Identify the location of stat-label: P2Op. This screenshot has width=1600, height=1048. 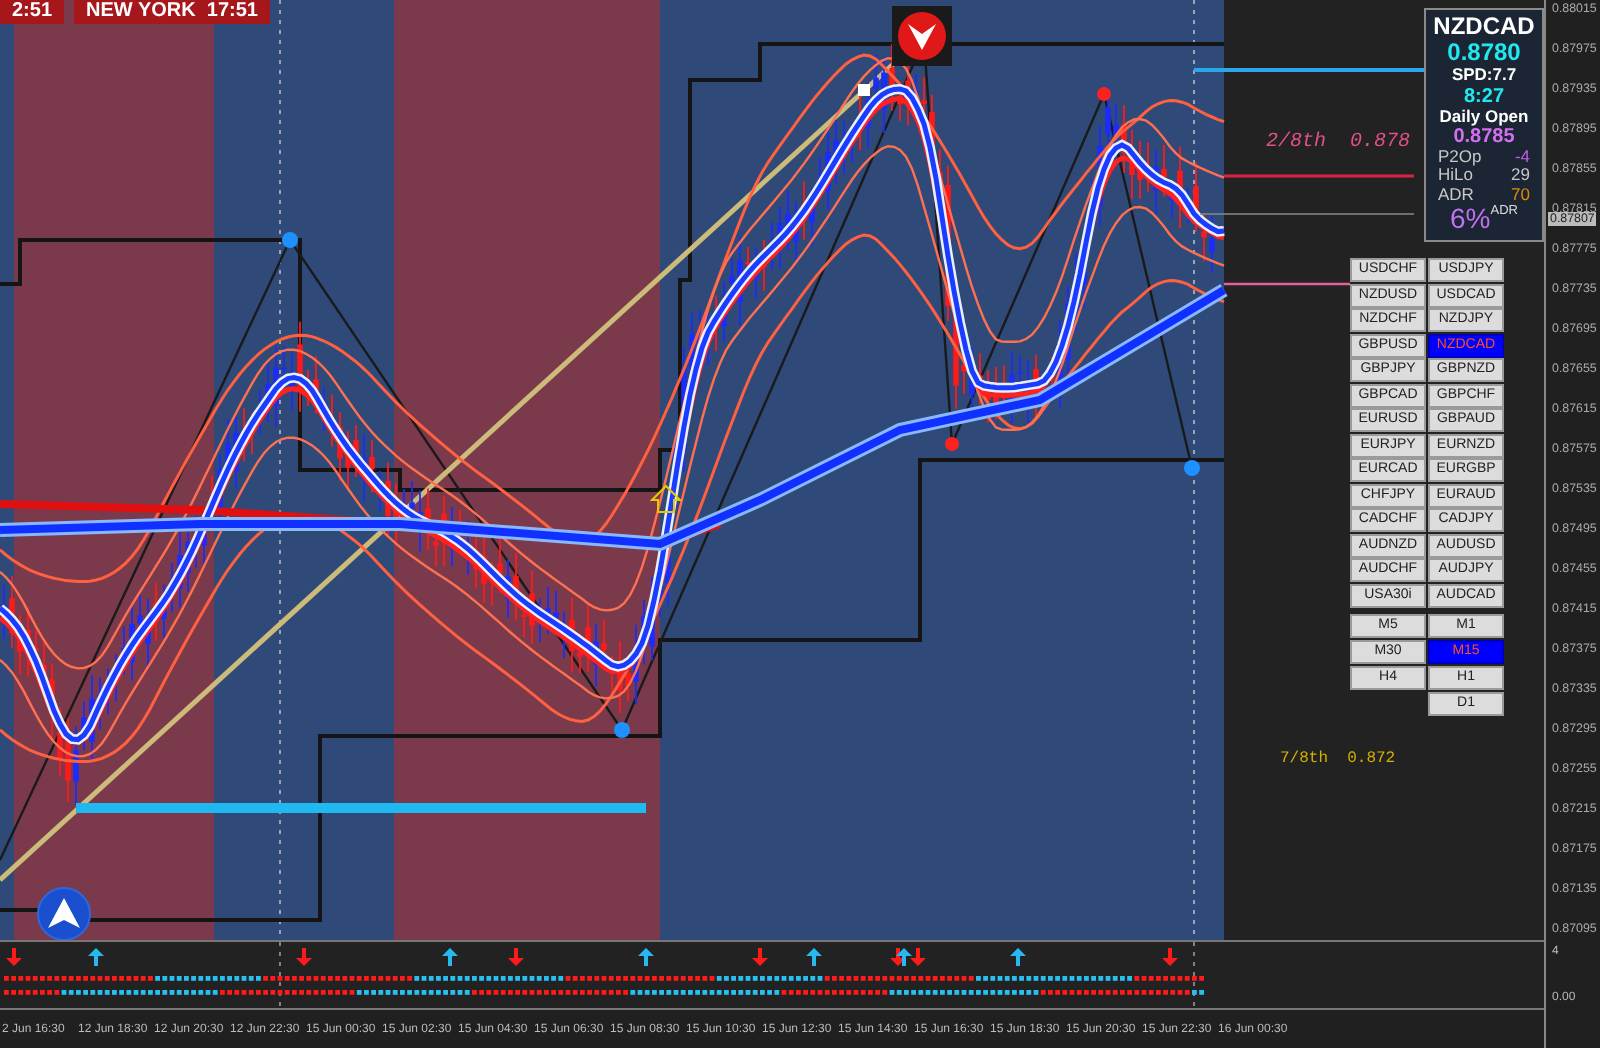
(1460, 157).